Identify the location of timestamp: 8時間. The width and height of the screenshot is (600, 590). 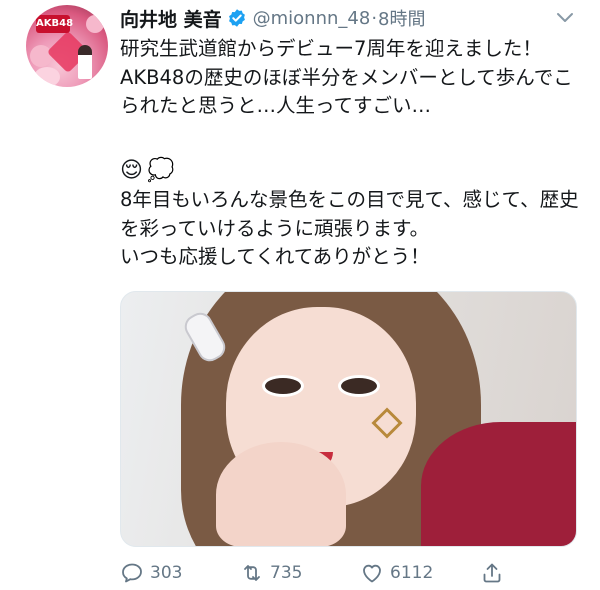
(401, 18).